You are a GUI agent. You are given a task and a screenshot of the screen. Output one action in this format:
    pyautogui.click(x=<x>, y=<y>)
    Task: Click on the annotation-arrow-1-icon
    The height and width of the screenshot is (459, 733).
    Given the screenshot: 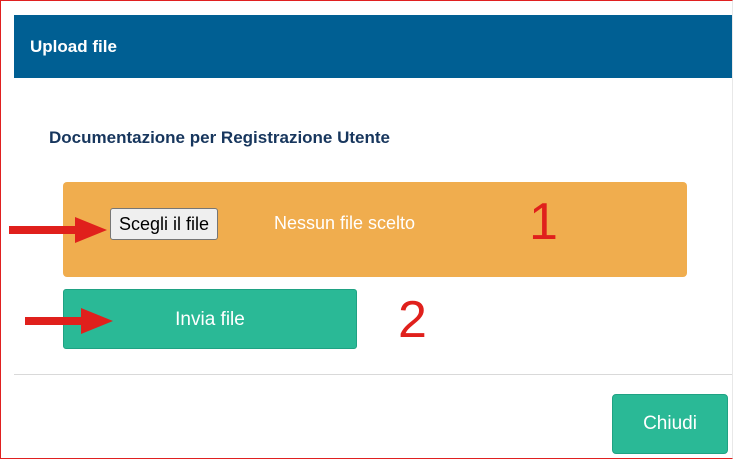 What is the action you would take?
    pyautogui.click(x=58, y=230)
    